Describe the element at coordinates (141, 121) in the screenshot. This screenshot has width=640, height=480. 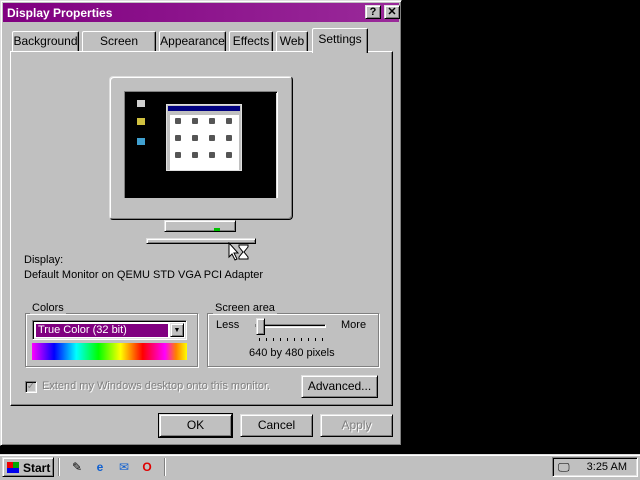
I see `my-documents-icon` at that location.